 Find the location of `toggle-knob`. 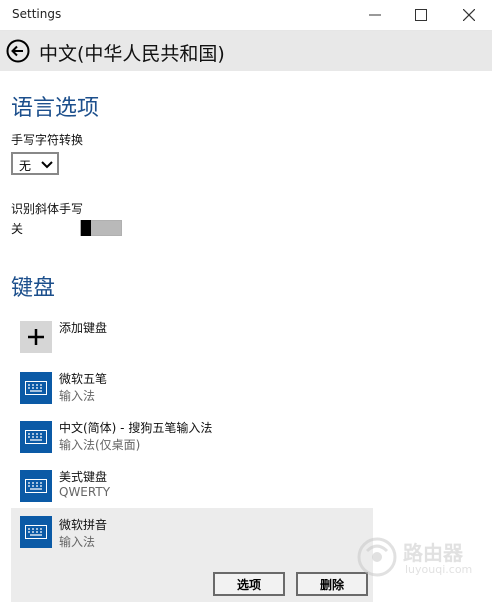

toggle-knob is located at coordinates (86, 228).